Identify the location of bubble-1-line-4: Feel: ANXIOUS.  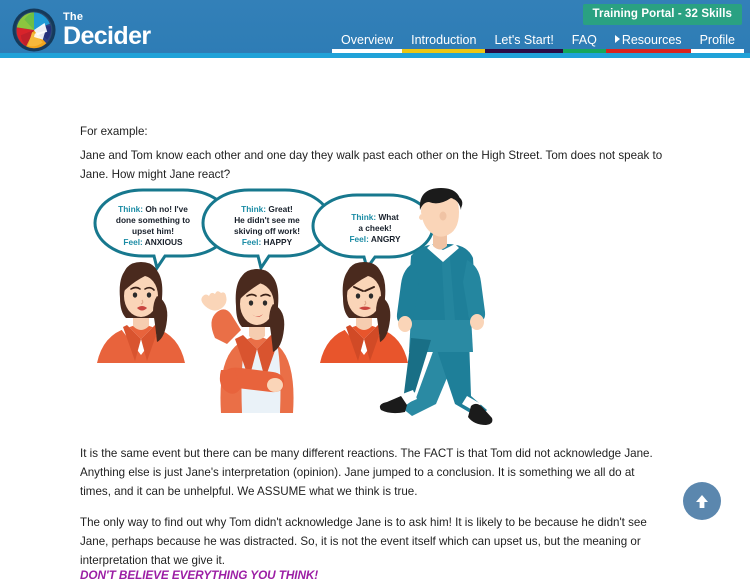
(153, 242).